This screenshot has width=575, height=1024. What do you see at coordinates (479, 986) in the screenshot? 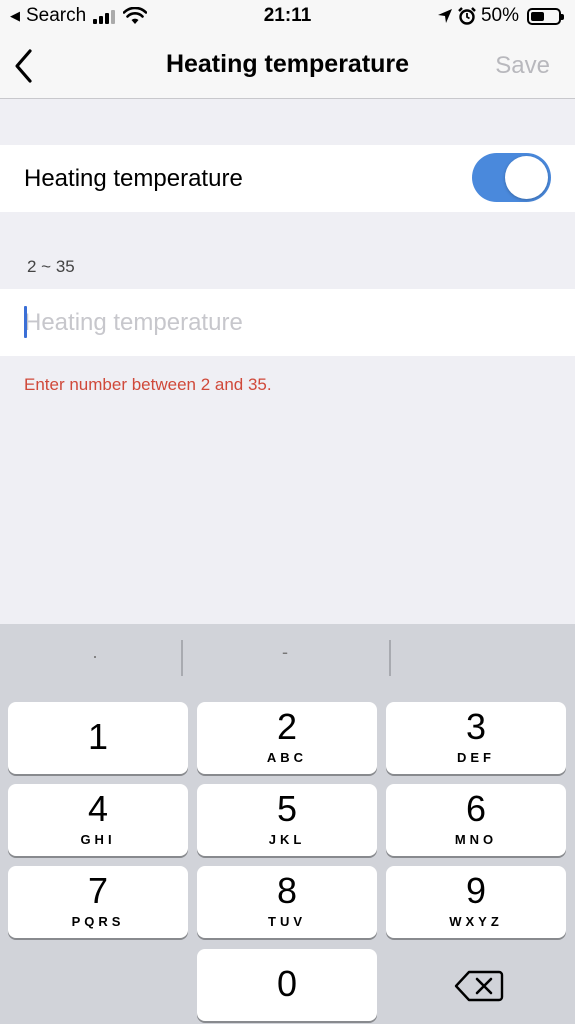
I see `backspace-icon` at bounding box center [479, 986].